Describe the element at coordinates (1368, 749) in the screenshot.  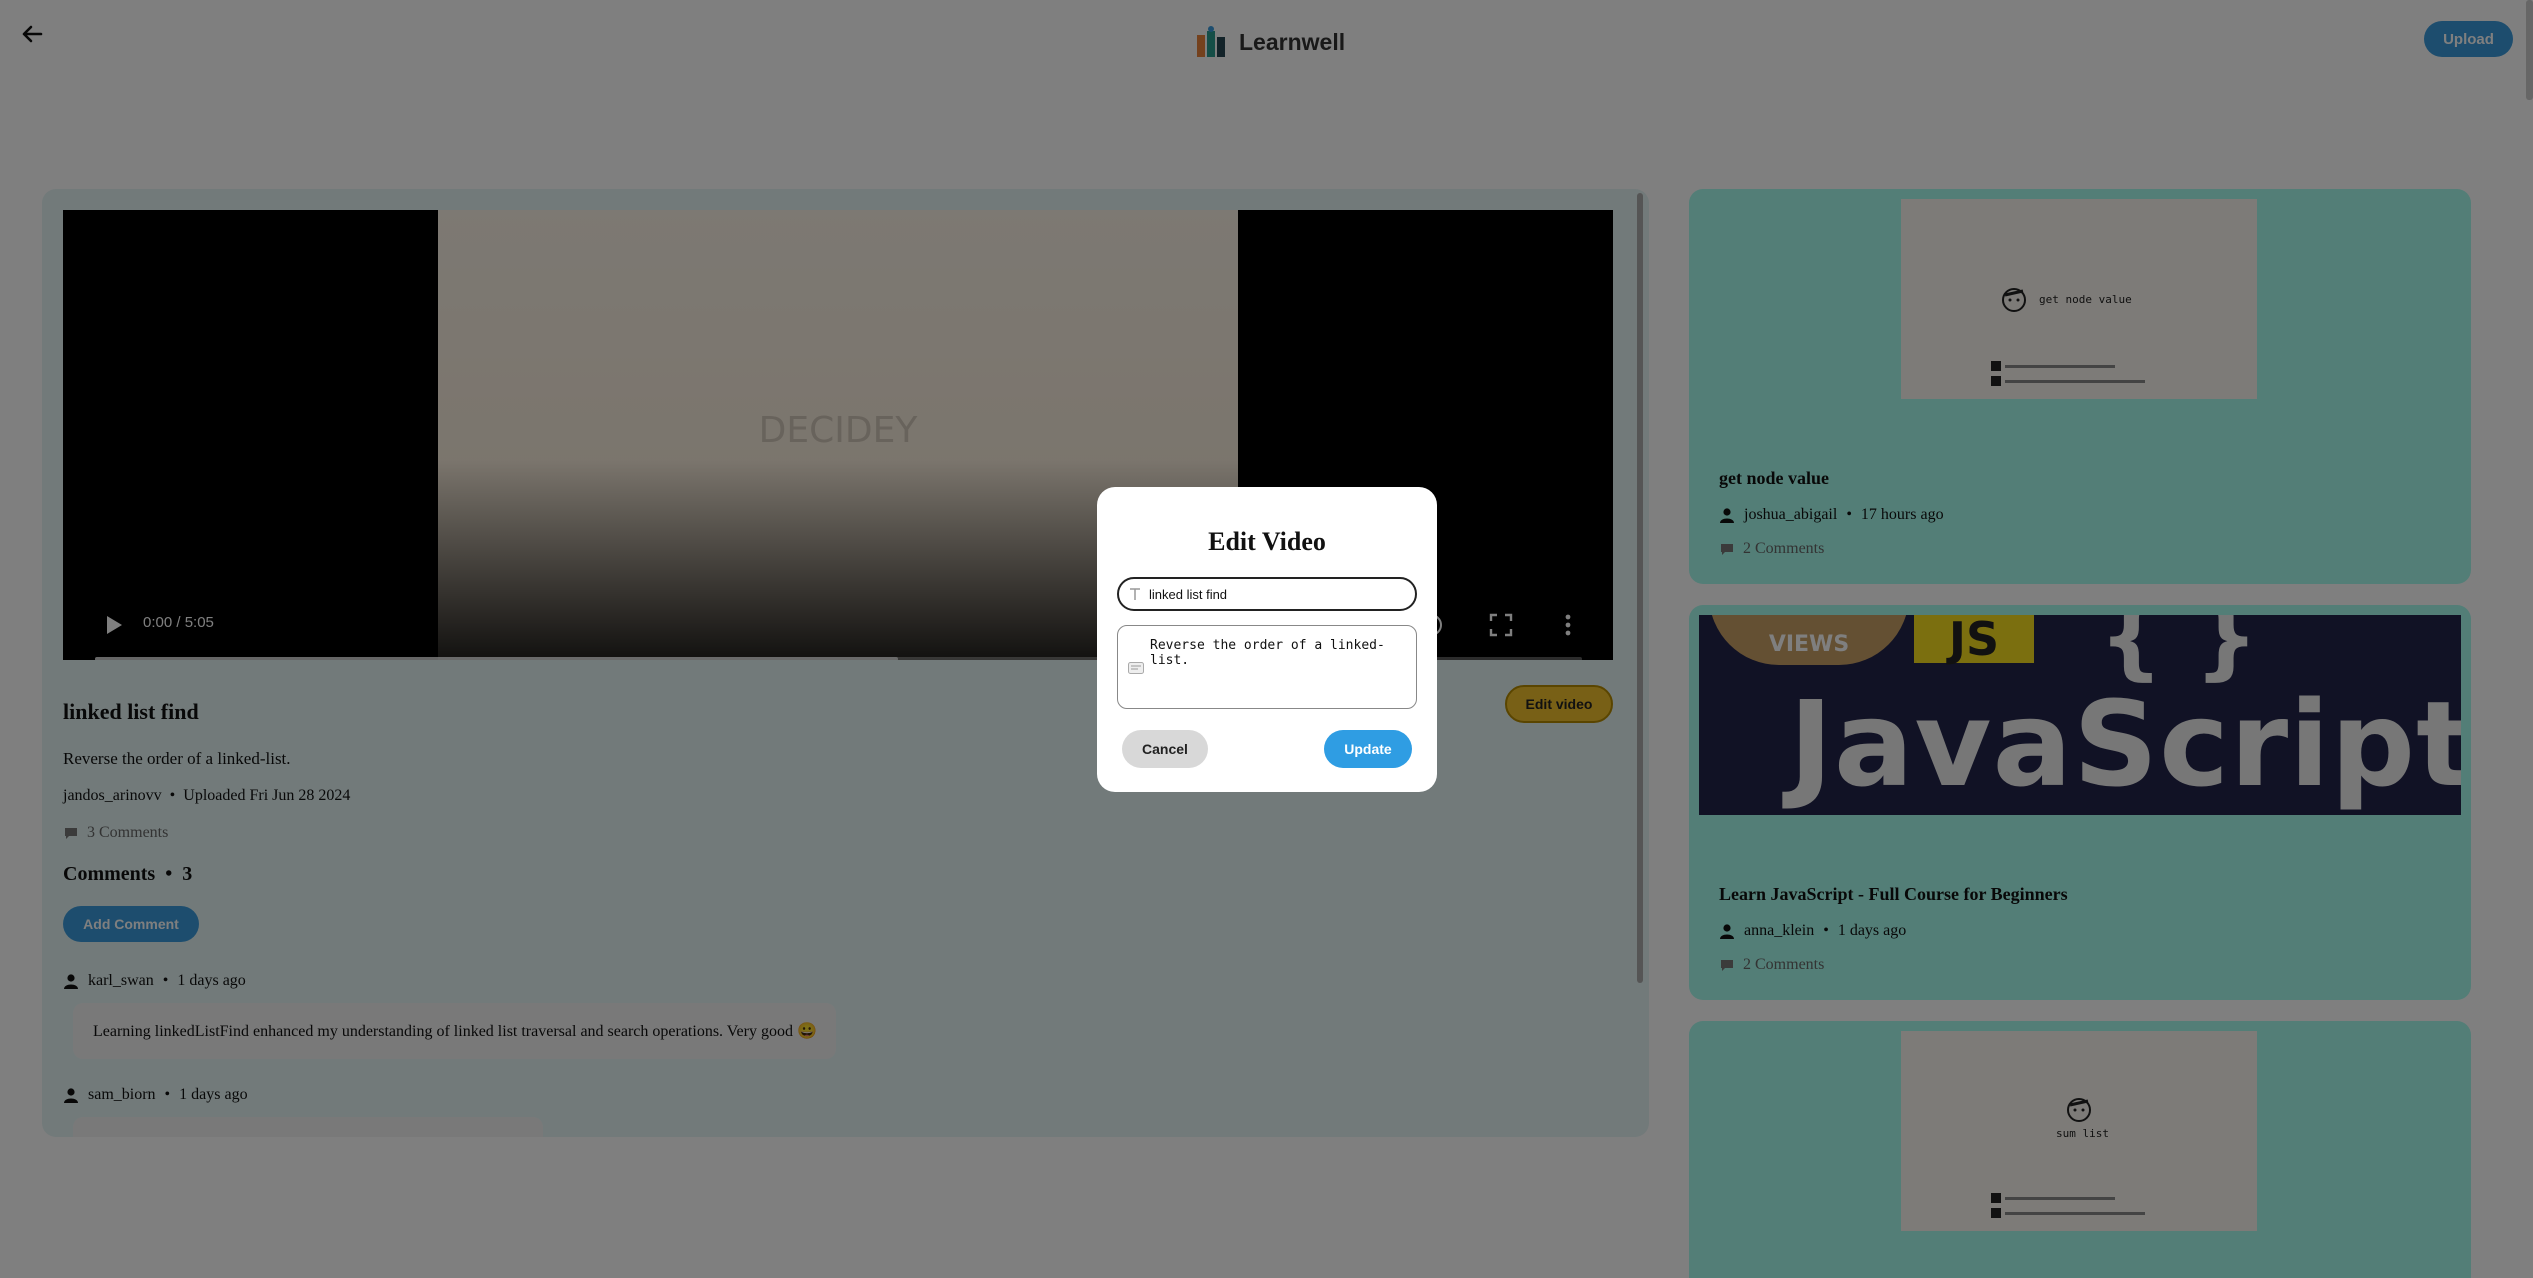
I see `update-button: Update` at that location.